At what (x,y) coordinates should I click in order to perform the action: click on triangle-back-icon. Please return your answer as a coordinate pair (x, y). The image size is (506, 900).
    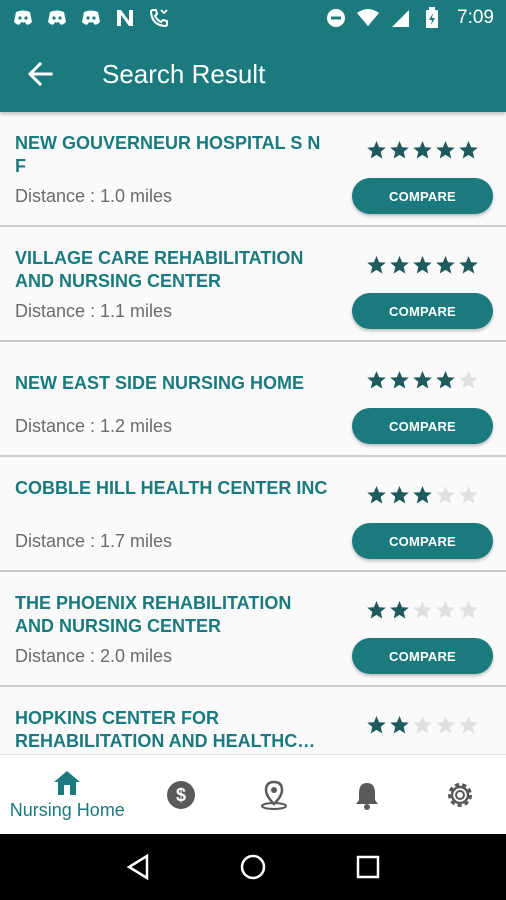
    Looking at the image, I should click on (137, 867).